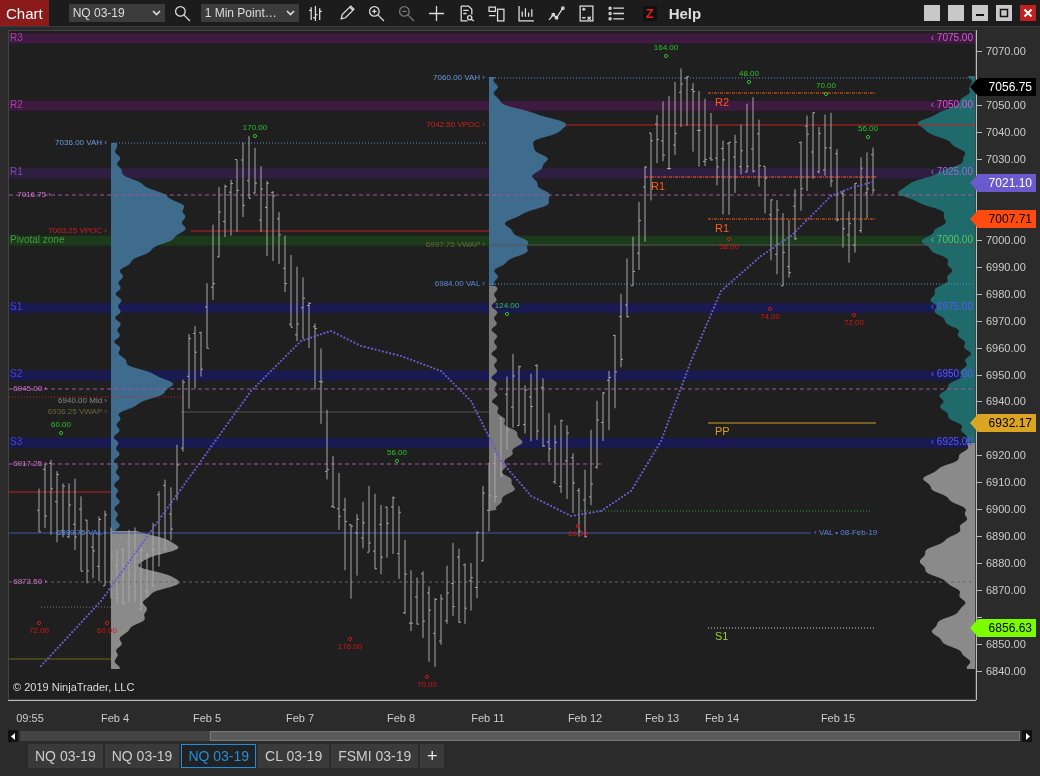 This screenshot has width=1040, height=776. I want to click on price-tag: 7056.75, so click(1003, 87).